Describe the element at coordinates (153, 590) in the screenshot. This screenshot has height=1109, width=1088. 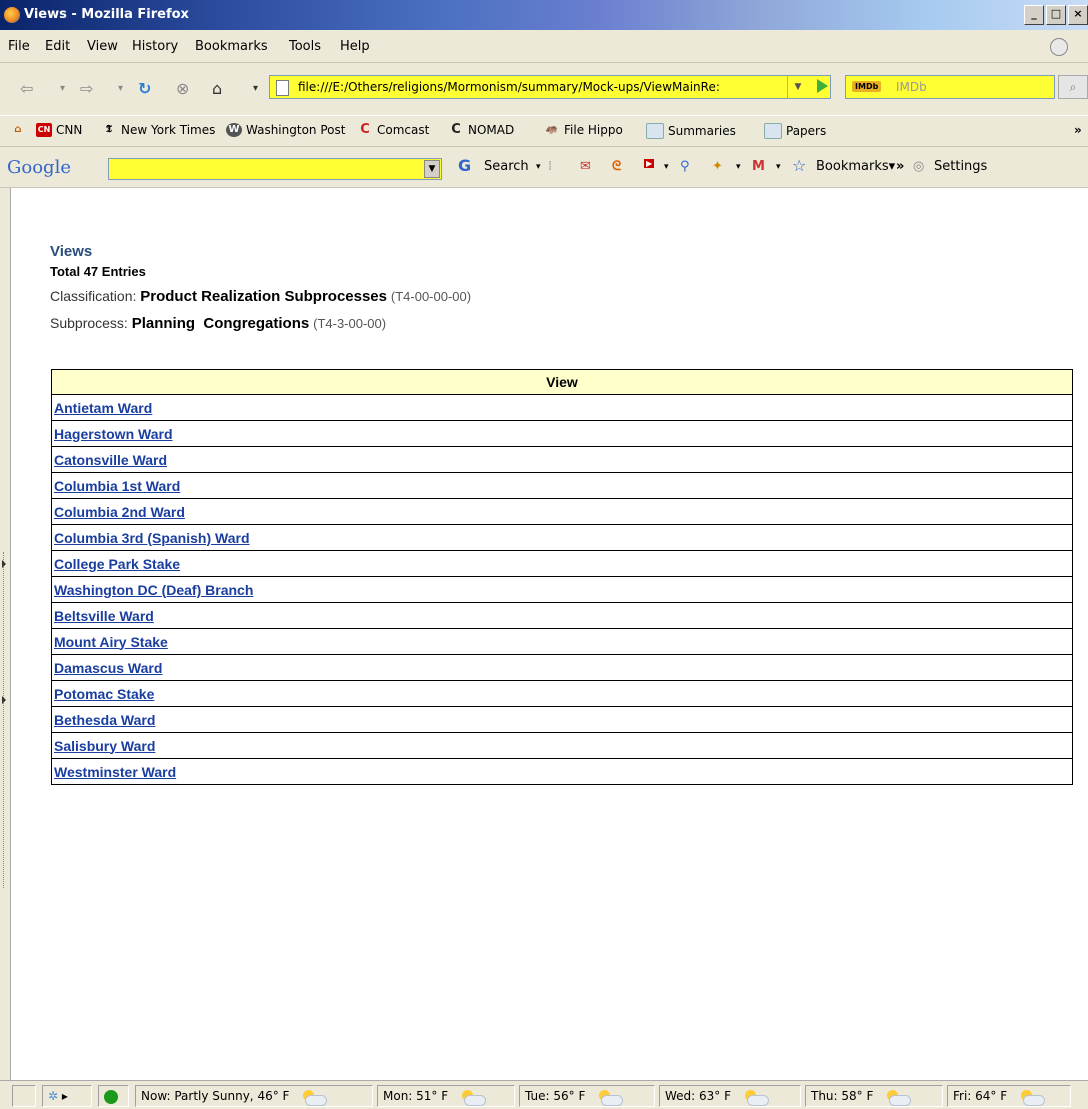
I see `view-link: Washington DC (Deaf) Branch` at that location.